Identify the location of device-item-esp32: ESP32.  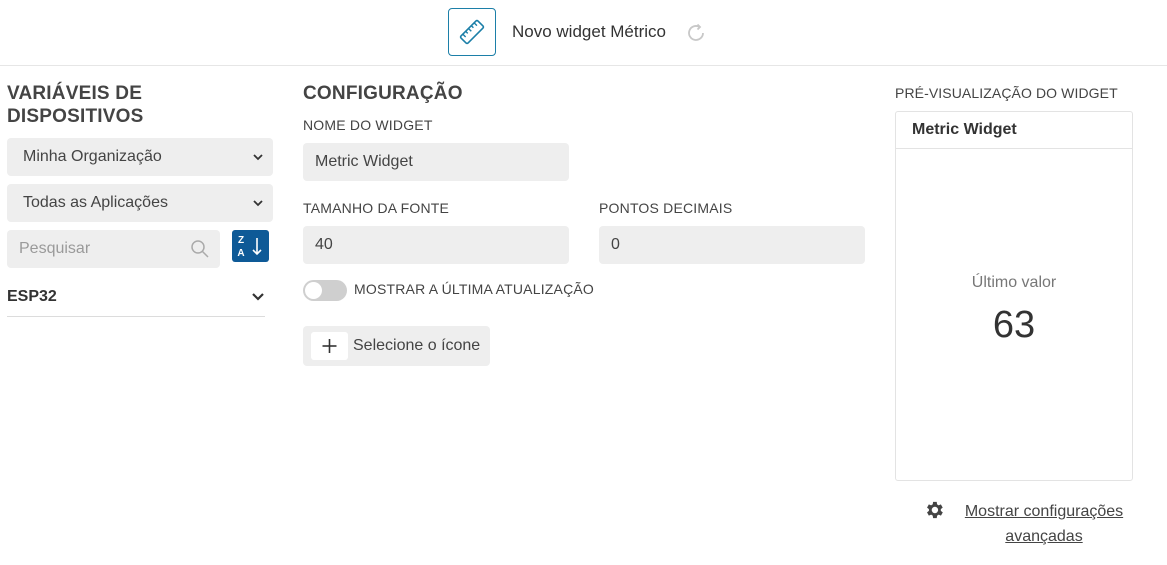
(136, 298).